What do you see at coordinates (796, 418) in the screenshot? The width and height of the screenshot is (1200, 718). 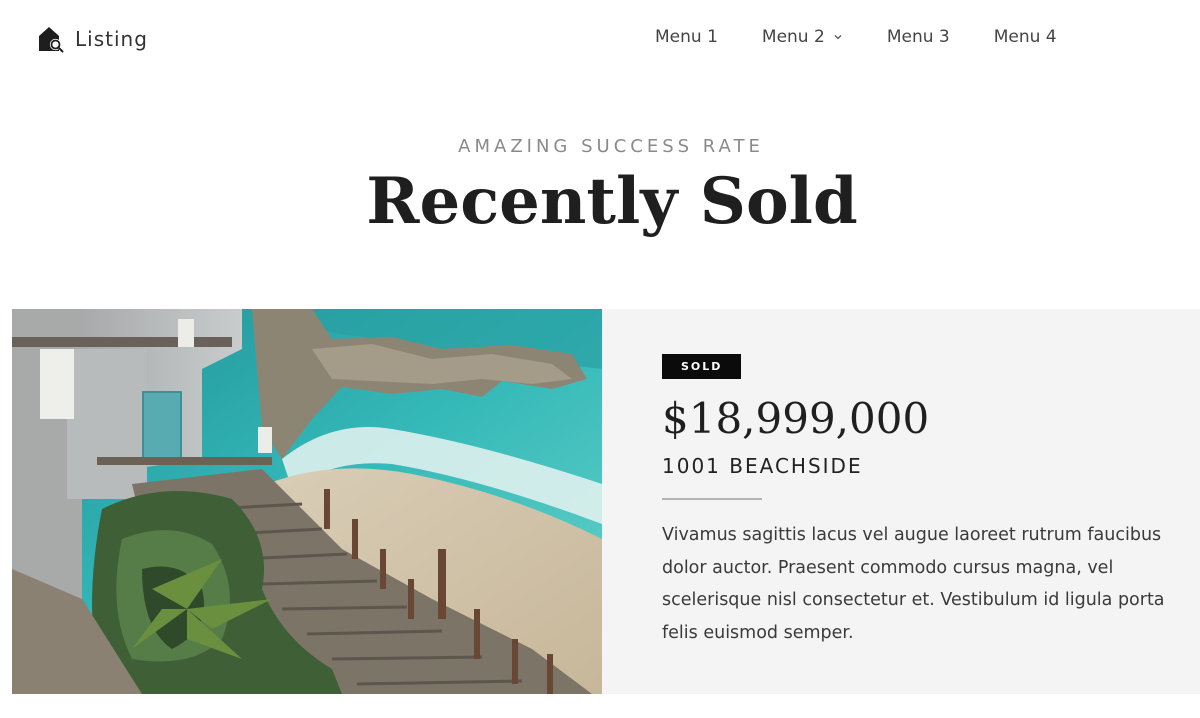 I see `listing-price: $18,999,000` at bounding box center [796, 418].